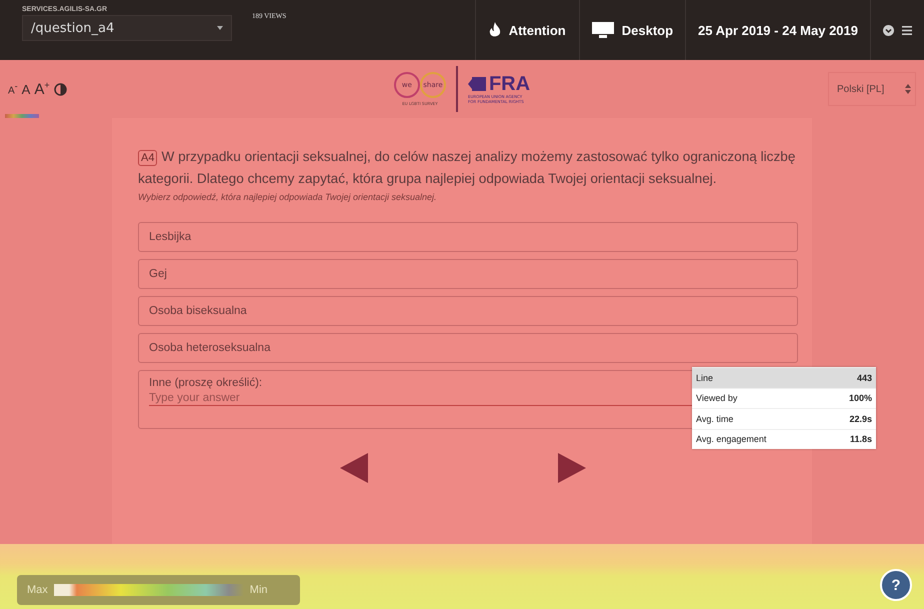 The height and width of the screenshot is (609, 924). Describe the element at coordinates (526, 30) in the screenshot. I see `mode-button: Attention` at that location.